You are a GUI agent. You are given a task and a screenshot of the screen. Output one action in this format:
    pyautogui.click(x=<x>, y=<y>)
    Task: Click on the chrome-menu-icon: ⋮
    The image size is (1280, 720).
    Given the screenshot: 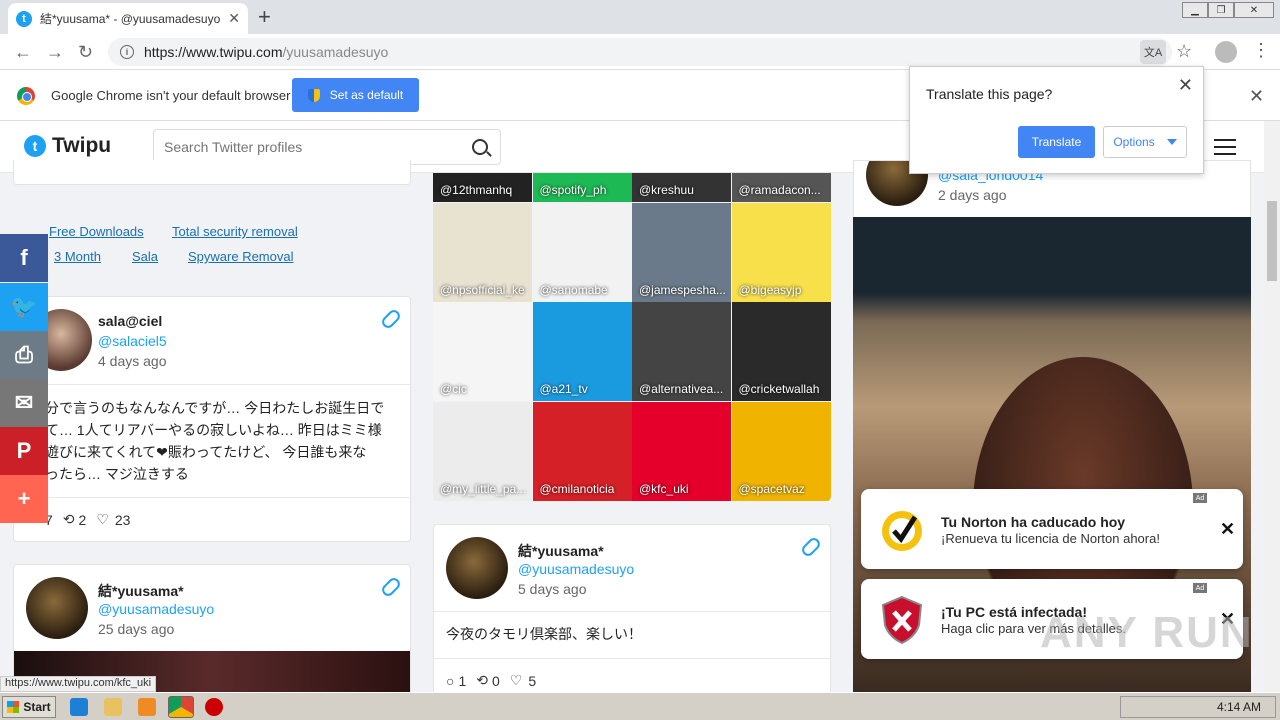 What is the action you would take?
    pyautogui.click(x=1261, y=50)
    